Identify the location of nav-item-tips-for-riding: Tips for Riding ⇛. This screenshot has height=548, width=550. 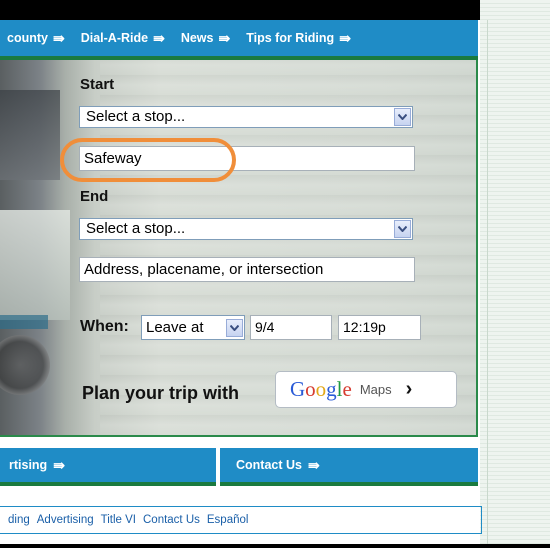
(299, 38).